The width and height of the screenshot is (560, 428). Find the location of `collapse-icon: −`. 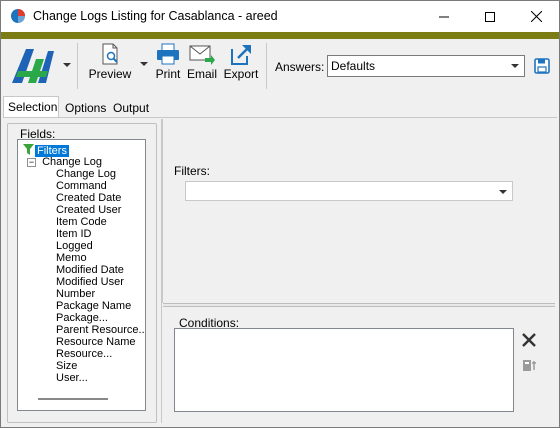

collapse-icon: − is located at coordinates (31, 162).